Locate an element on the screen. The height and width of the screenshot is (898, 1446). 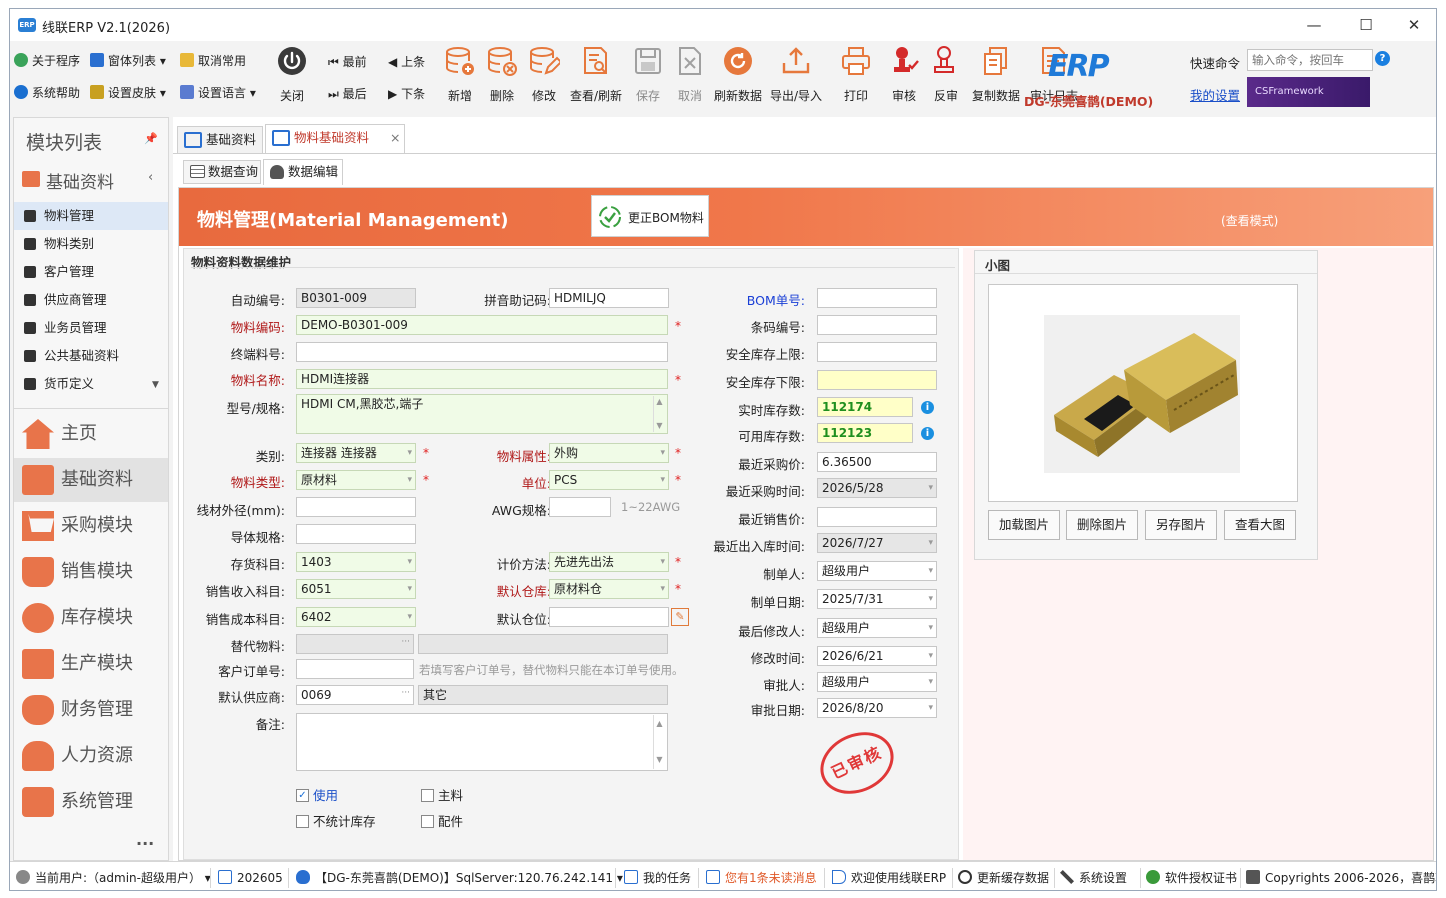
last-purchase-price-field: 6.36500 is located at coordinates (877, 462).